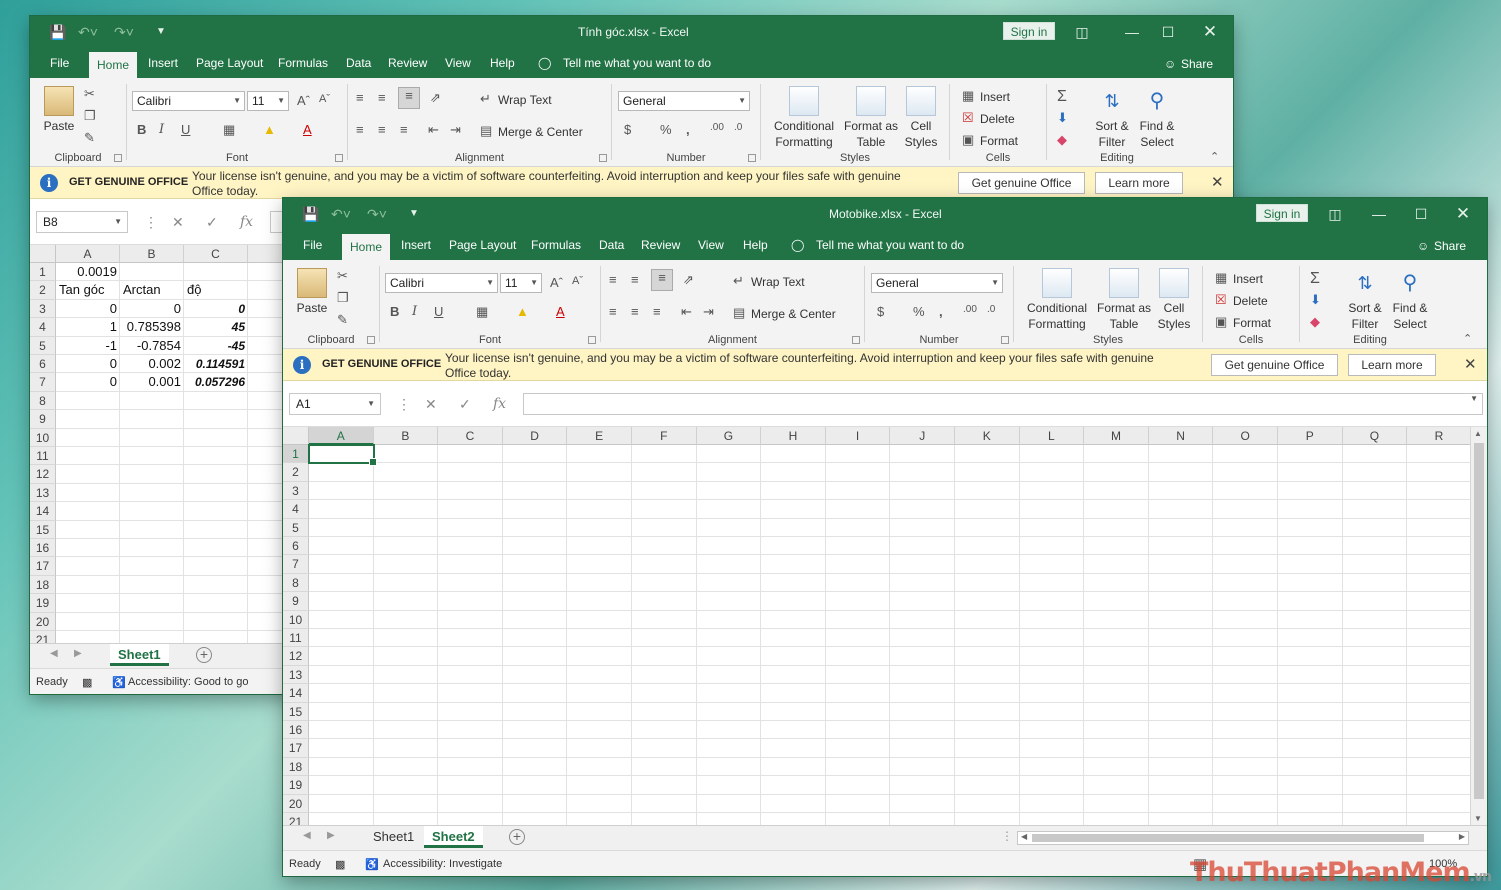  What do you see at coordinates (406, 436) in the screenshot?
I see `col-header-b: B` at bounding box center [406, 436].